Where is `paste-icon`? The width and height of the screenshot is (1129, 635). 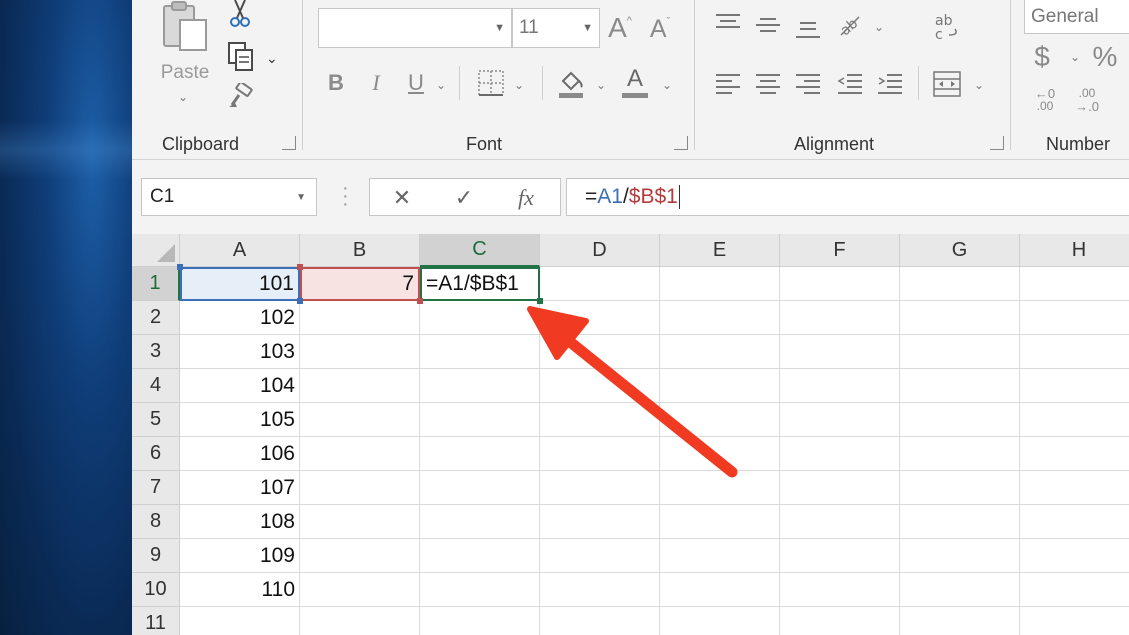 paste-icon is located at coordinates (185, 28).